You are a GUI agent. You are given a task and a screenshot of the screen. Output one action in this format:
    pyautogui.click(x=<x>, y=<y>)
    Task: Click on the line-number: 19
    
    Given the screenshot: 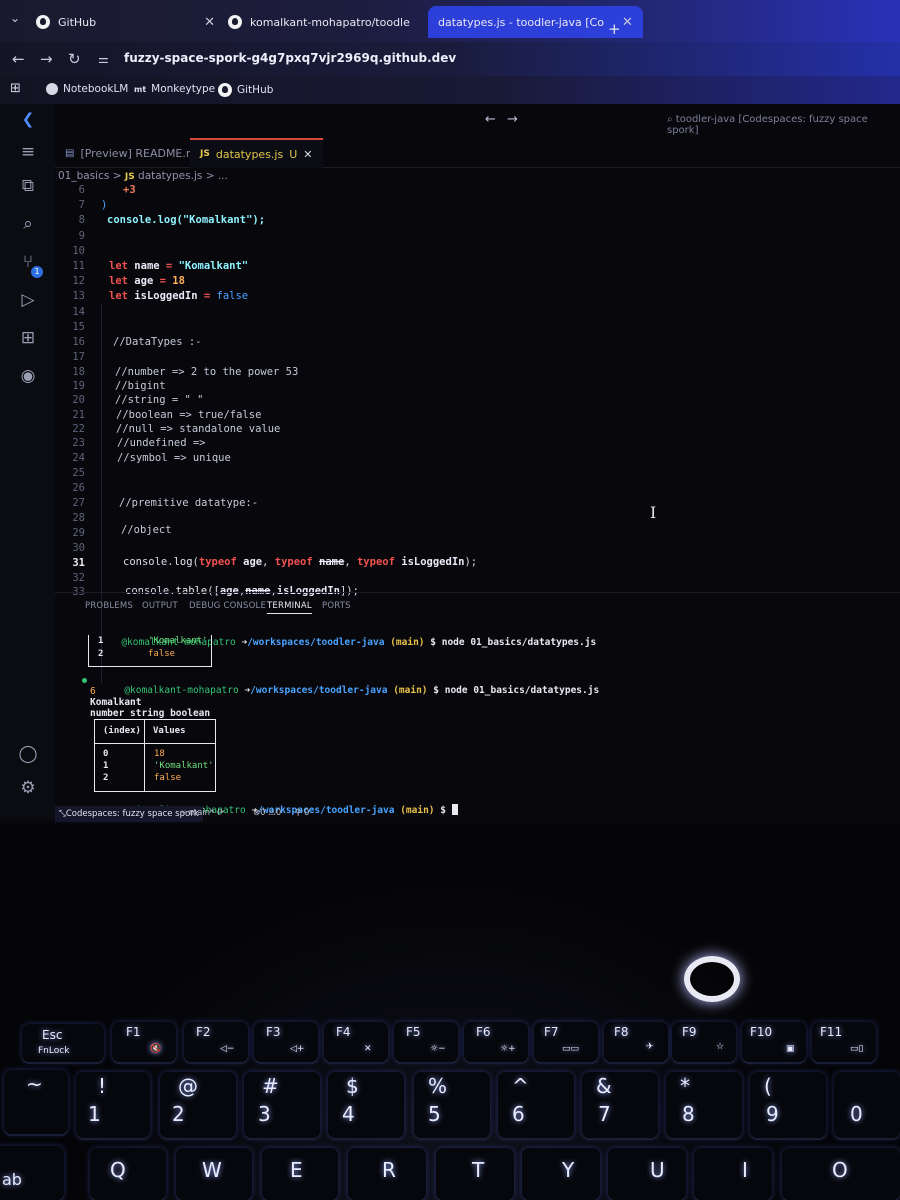 What is the action you would take?
    pyautogui.click(x=78, y=386)
    